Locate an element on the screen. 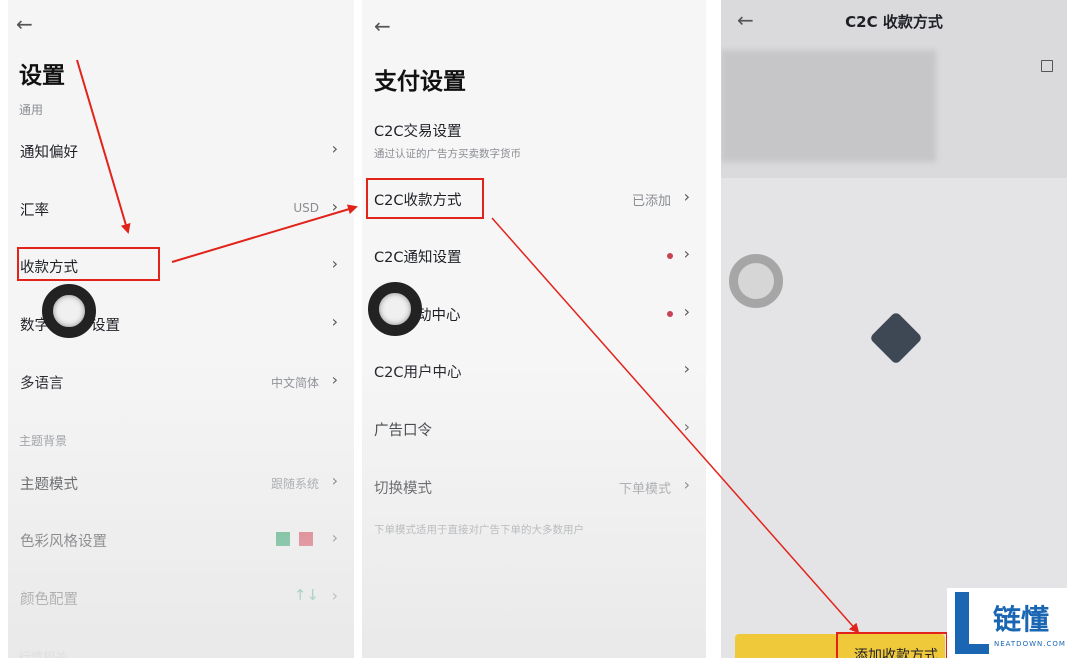 Image resolution: width=1067 pixels, height=658 pixels. site-logo: 链懂 NEATDOWN.COM is located at coordinates (1007, 623).